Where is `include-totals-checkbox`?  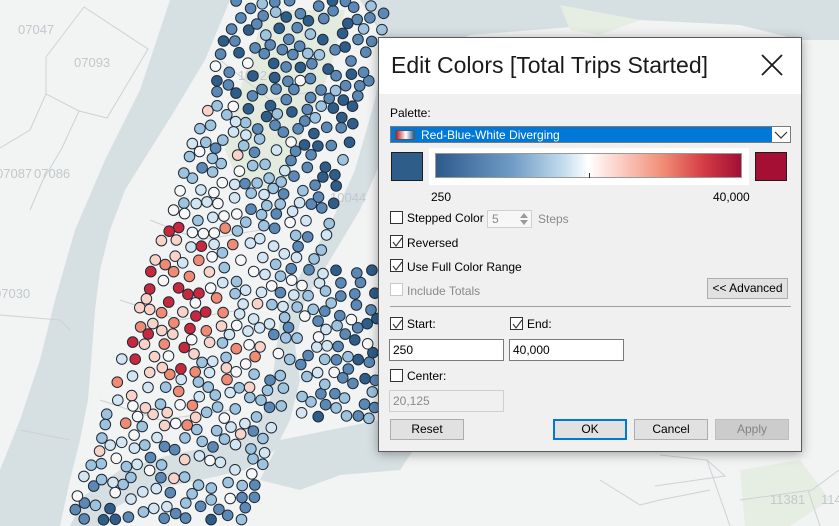
include-totals-checkbox is located at coordinates (396, 289).